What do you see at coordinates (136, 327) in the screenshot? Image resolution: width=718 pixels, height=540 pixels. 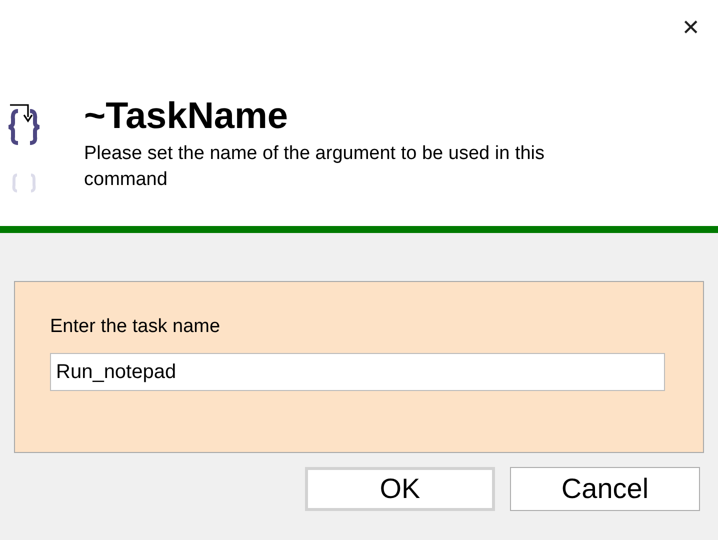 I see `field-label: Enter the task name` at bounding box center [136, 327].